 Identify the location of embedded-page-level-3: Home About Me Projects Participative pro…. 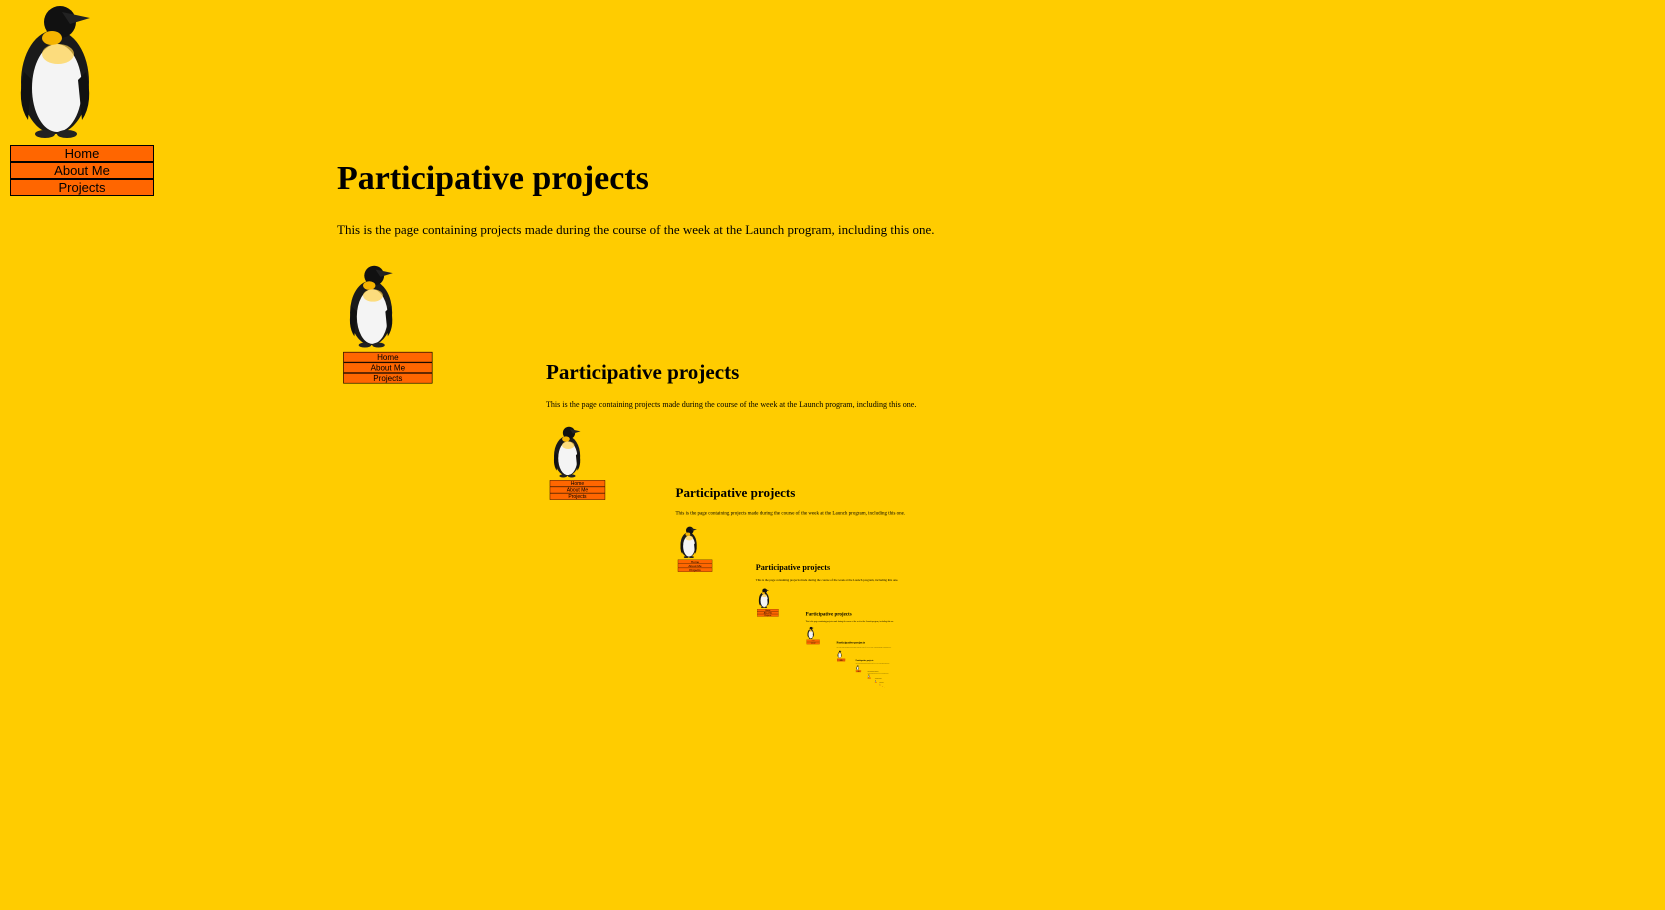
(873, 633).